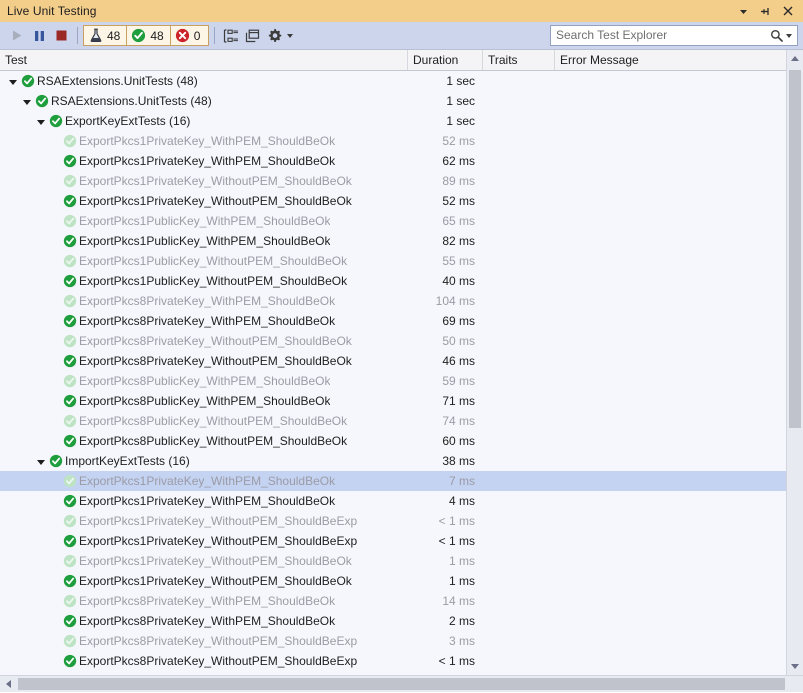  What do you see at coordinates (456, 661) in the screenshot?
I see `row-duration: < 1 ms` at bounding box center [456, 661].